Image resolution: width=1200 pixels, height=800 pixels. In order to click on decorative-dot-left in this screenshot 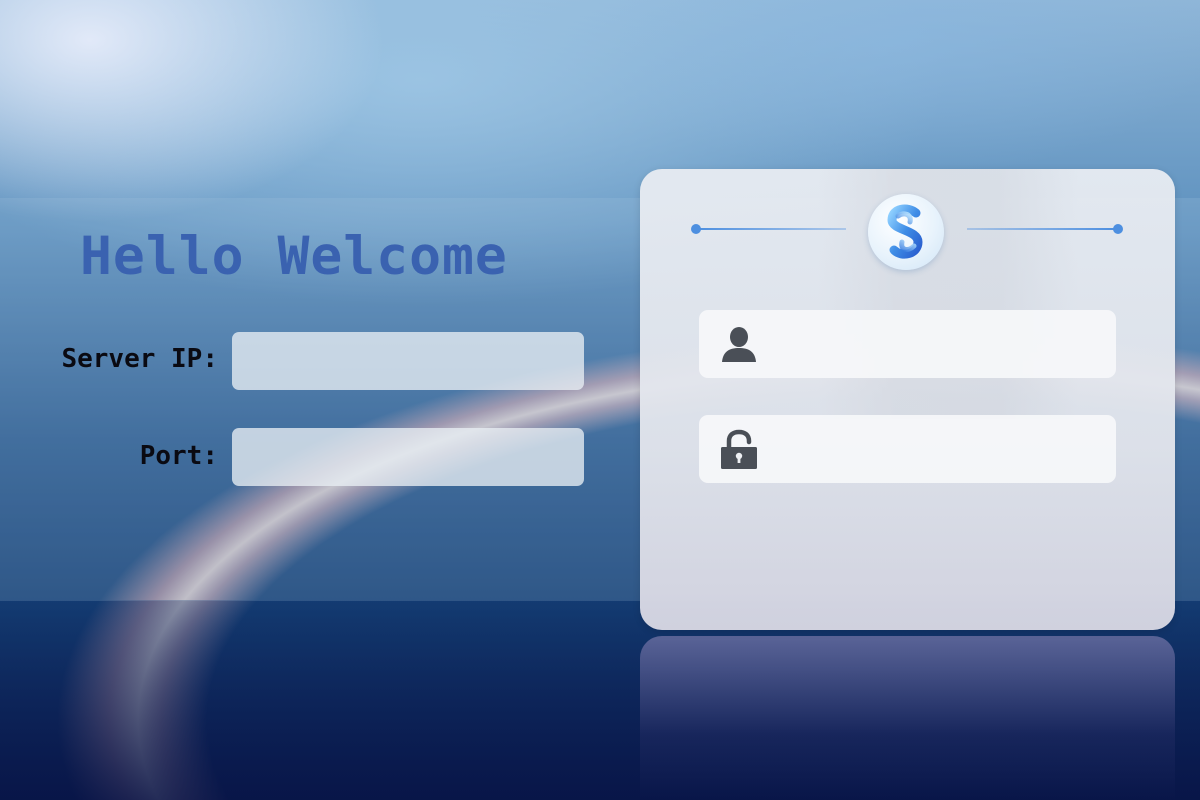, I will do `click(696, 229)`.